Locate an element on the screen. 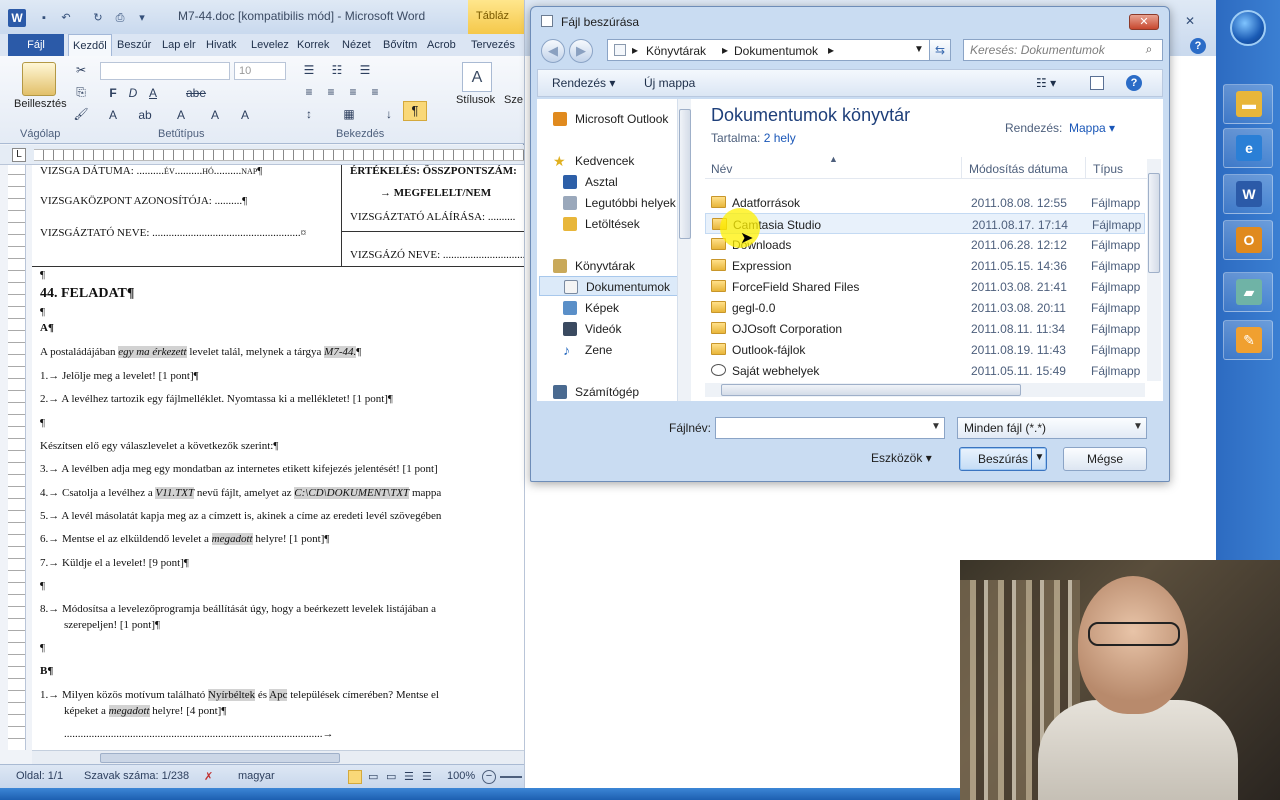 This screenshot has height=800, width=1280. numbering-icon: ☷ is located at coordinates (337, 70).